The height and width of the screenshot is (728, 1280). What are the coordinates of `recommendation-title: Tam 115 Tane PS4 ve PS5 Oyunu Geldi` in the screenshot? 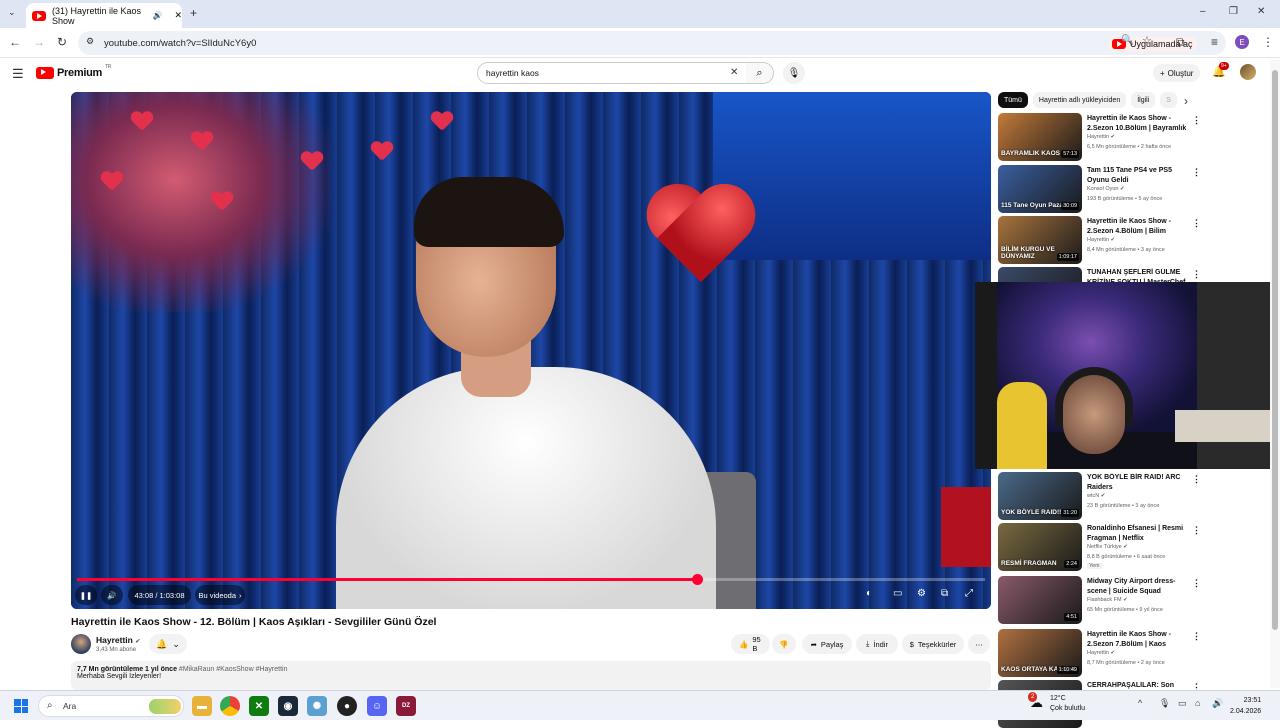 It's located at (1138, 175).